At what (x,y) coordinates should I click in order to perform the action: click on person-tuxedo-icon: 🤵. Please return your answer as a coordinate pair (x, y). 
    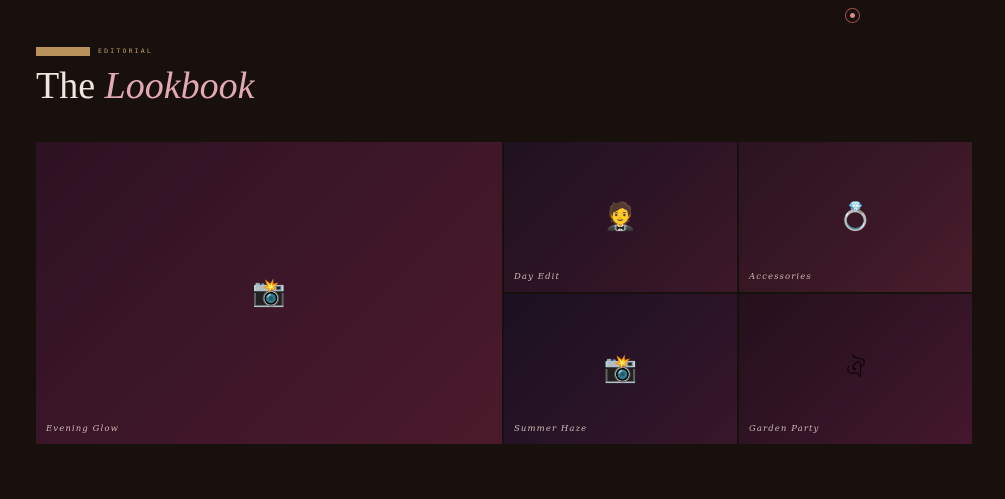
    Looking at the image, I should click on (620, 217).